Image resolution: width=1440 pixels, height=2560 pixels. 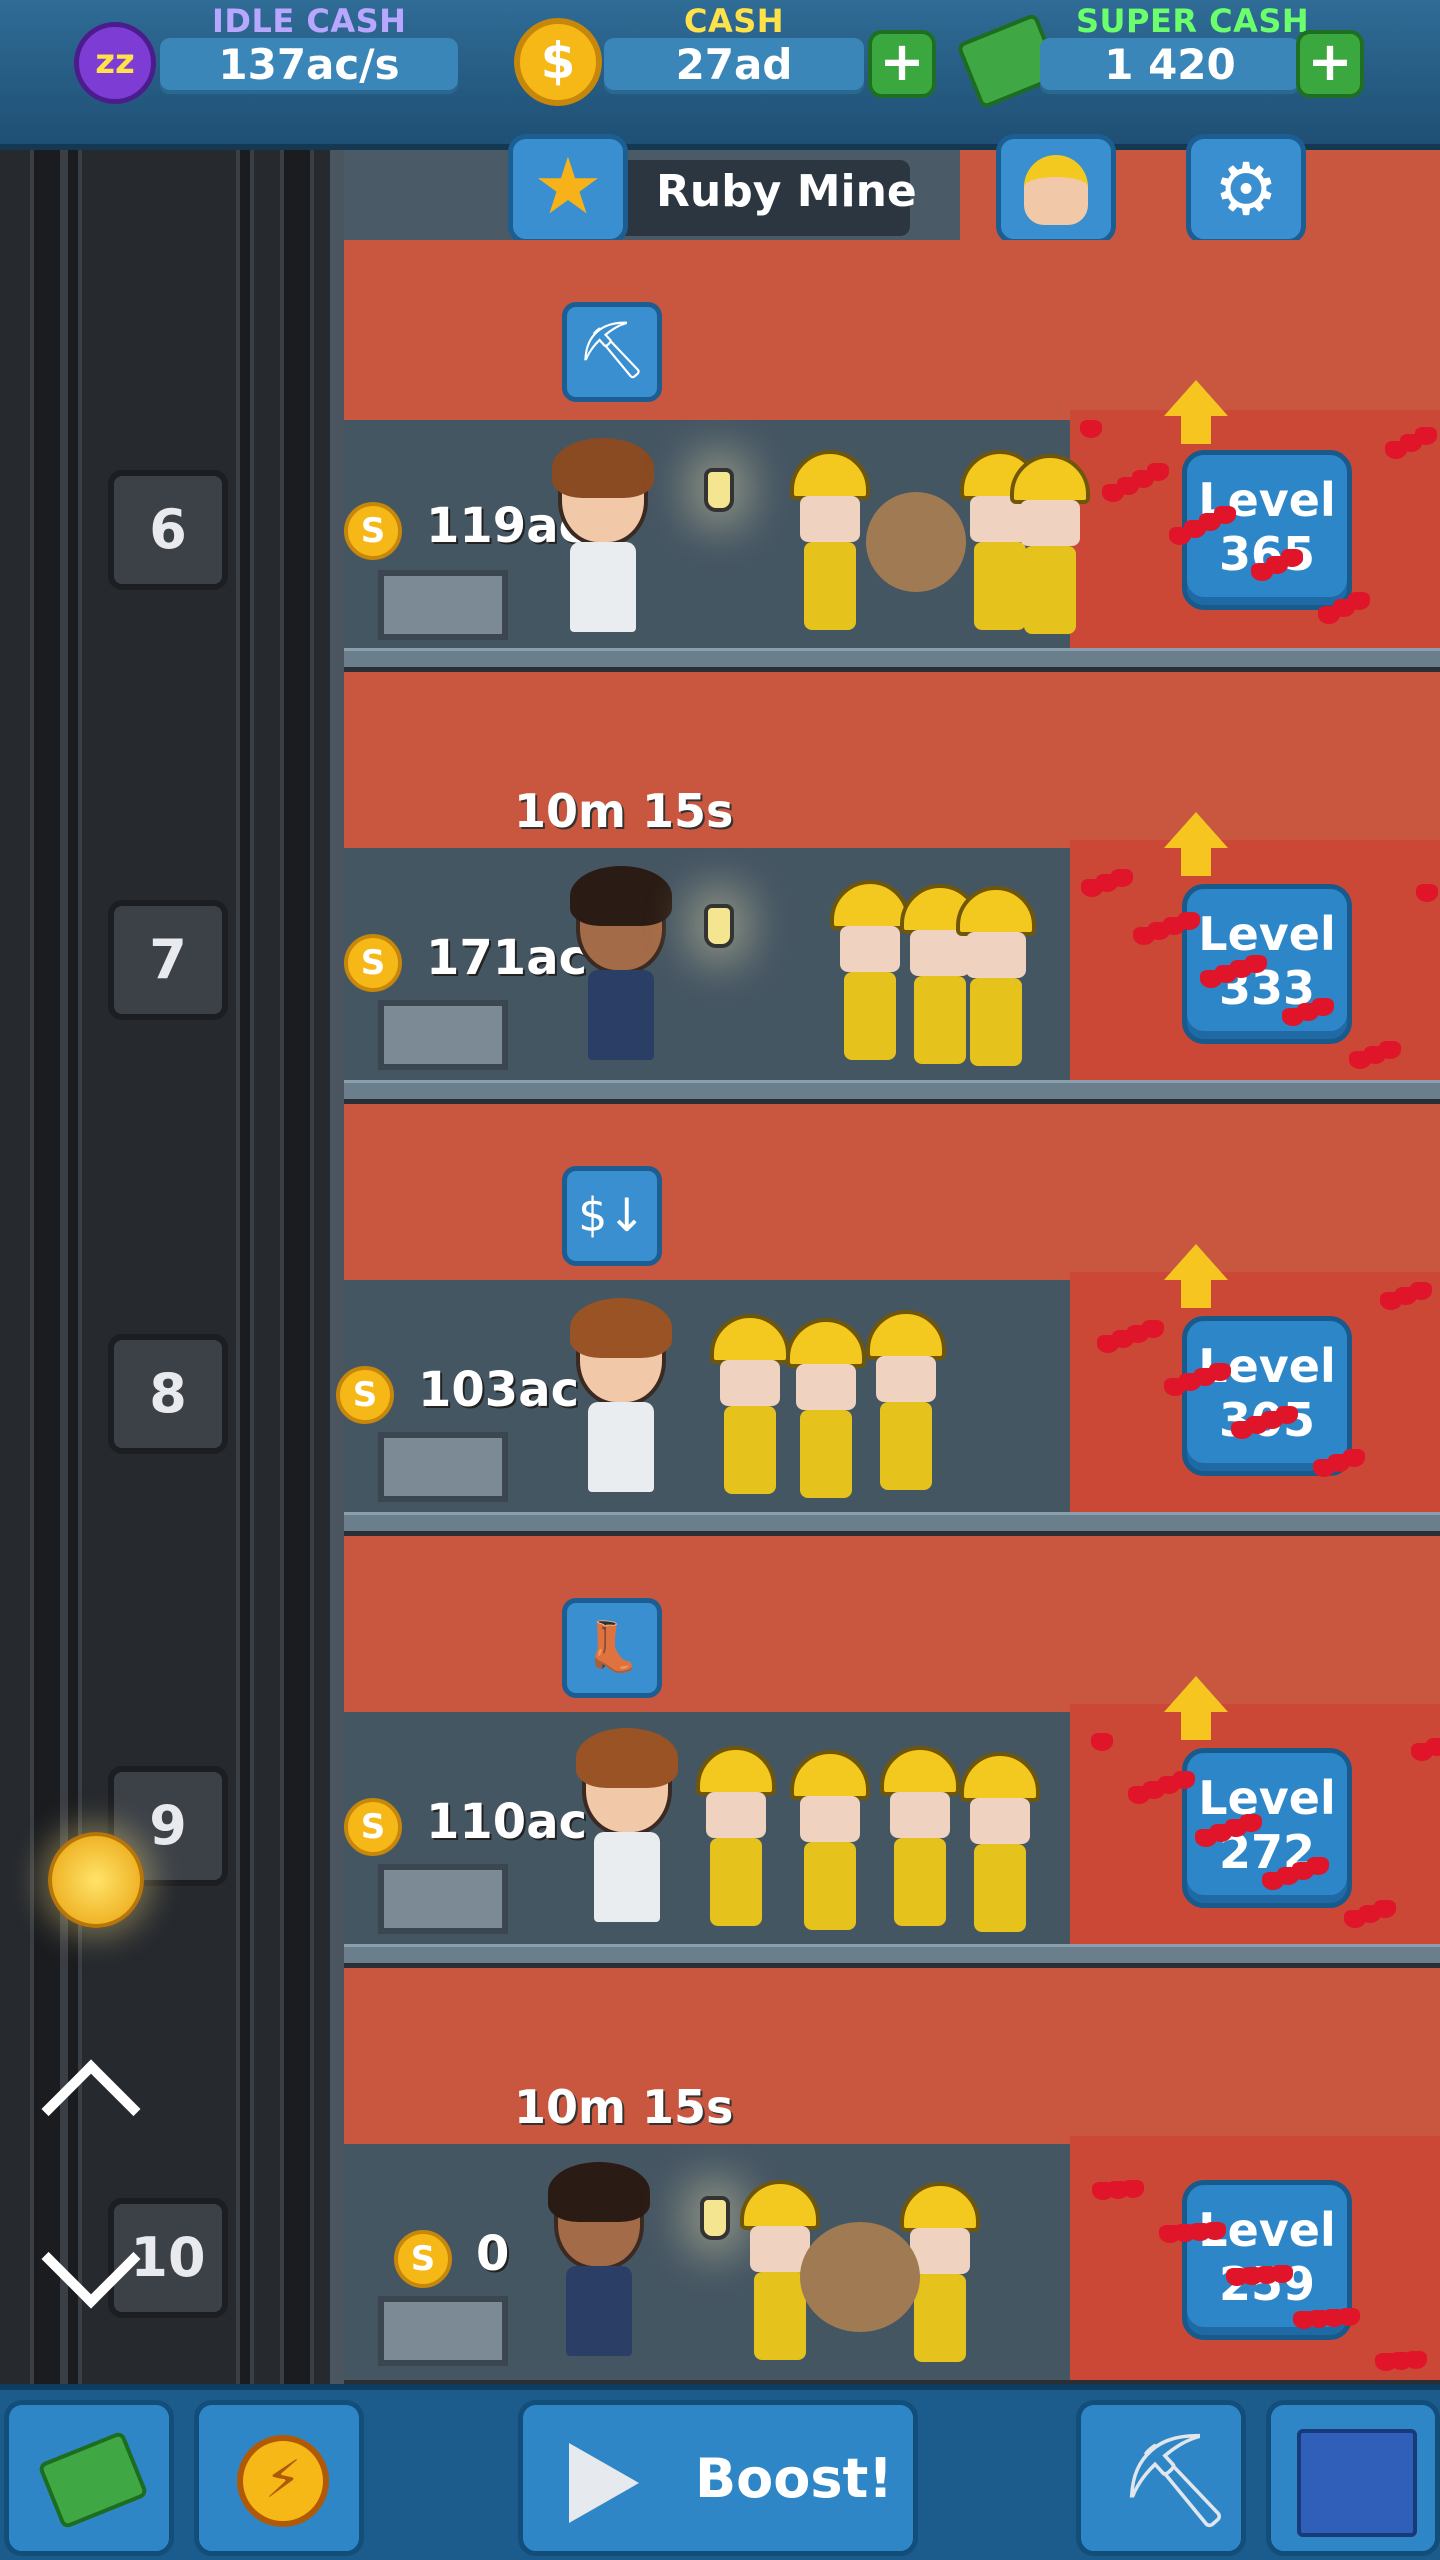 What do you see at coordinates (870, 970) in the screenshot?
I see `miner-7a` at bounding box center [870, 970].